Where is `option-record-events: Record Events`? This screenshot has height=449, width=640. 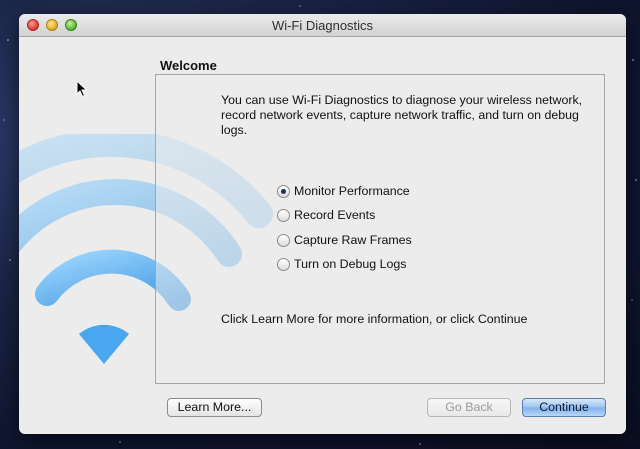 option-record-events: Record Events is located at coordinates (326, 215).